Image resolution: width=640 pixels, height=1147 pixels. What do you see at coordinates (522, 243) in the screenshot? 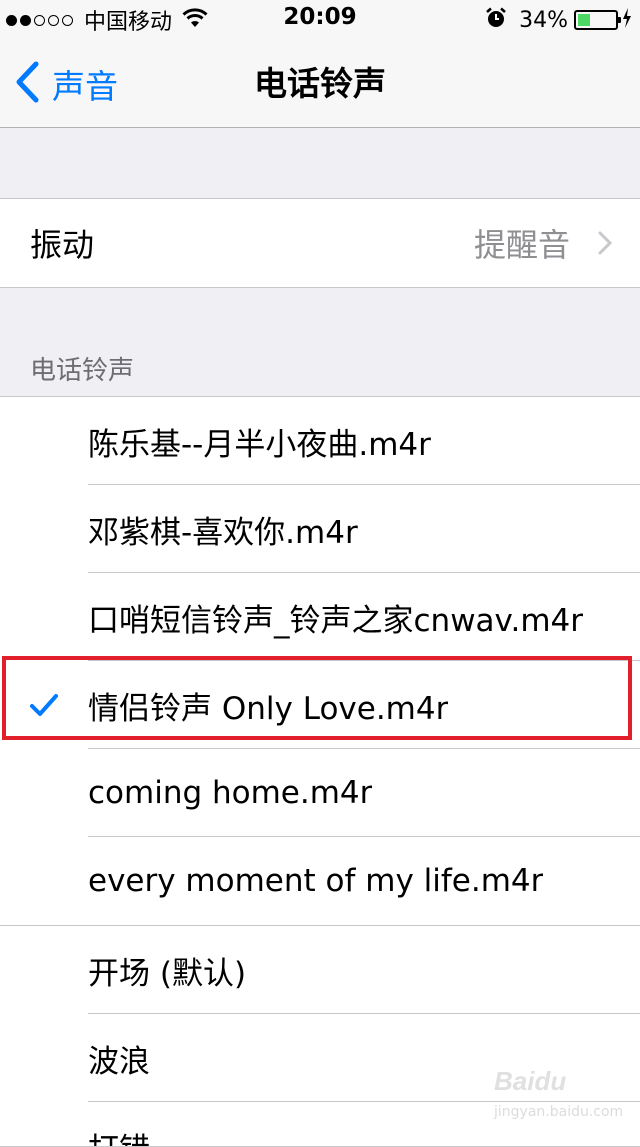
I see `vibration-value: 提醒音` at bounding box center [522, 243].